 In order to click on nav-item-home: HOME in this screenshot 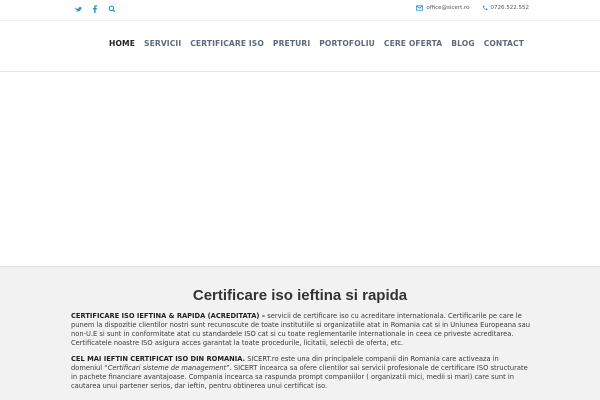, I will do `click(122, 43)`.